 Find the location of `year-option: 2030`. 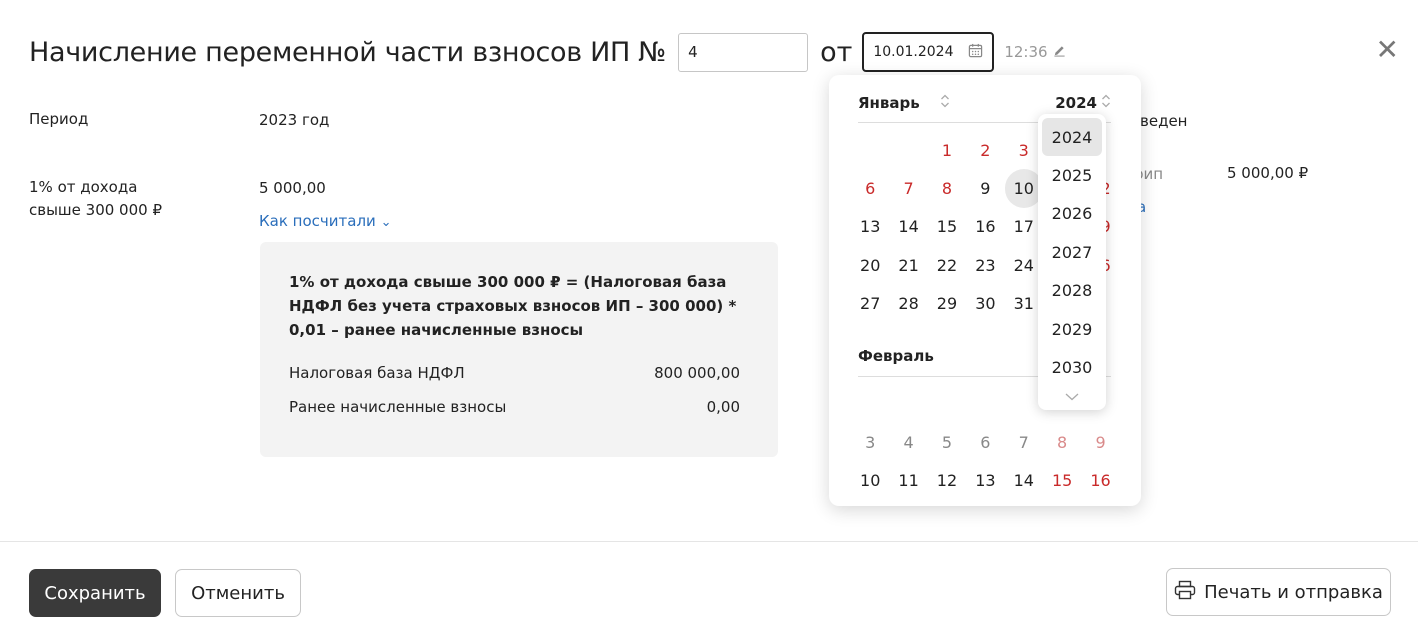

year-option: 2030 is located at coordinates (1072, 367).